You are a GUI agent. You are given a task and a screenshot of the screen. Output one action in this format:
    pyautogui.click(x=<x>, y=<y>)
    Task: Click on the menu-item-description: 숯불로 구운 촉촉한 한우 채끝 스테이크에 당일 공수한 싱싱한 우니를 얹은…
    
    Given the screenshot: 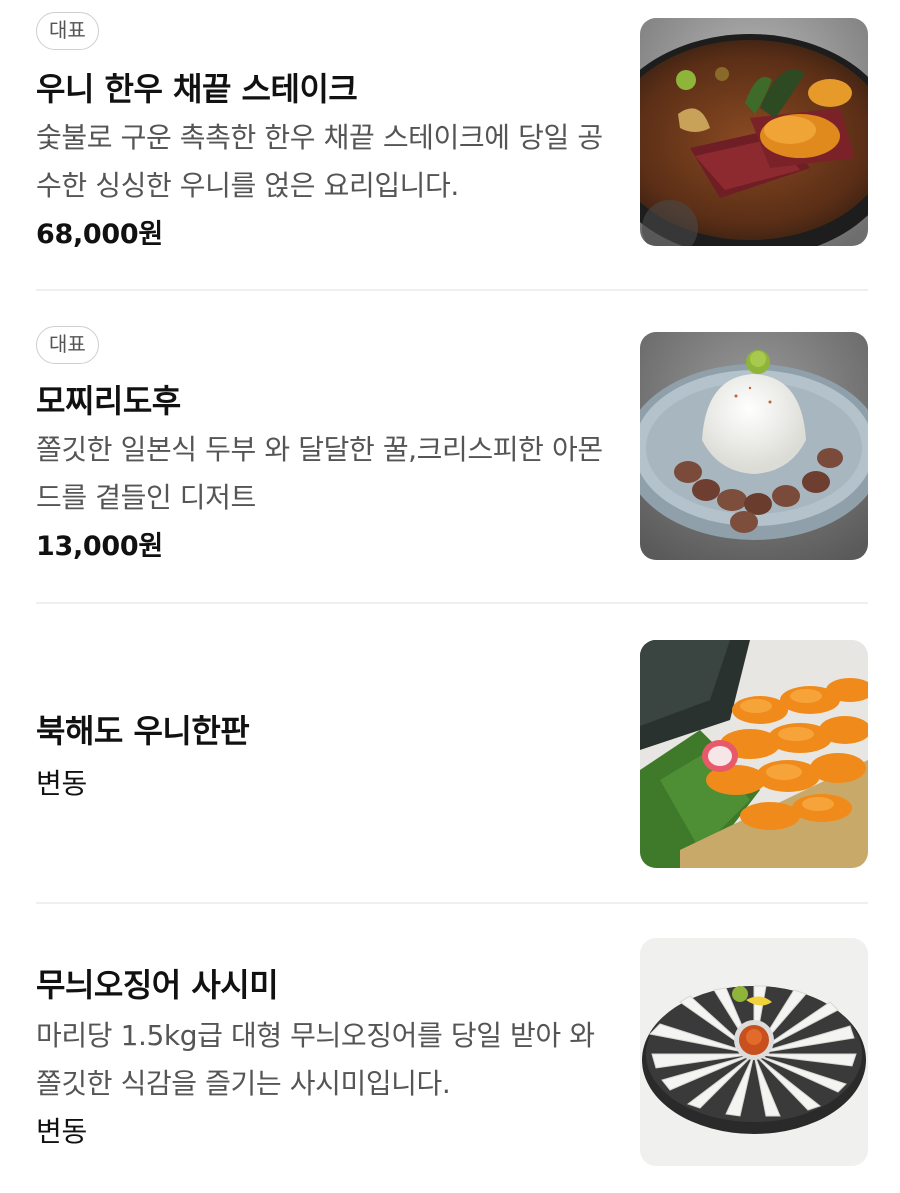 What is the action you would take?
    pyautogui.click(x=319, y=161)
    